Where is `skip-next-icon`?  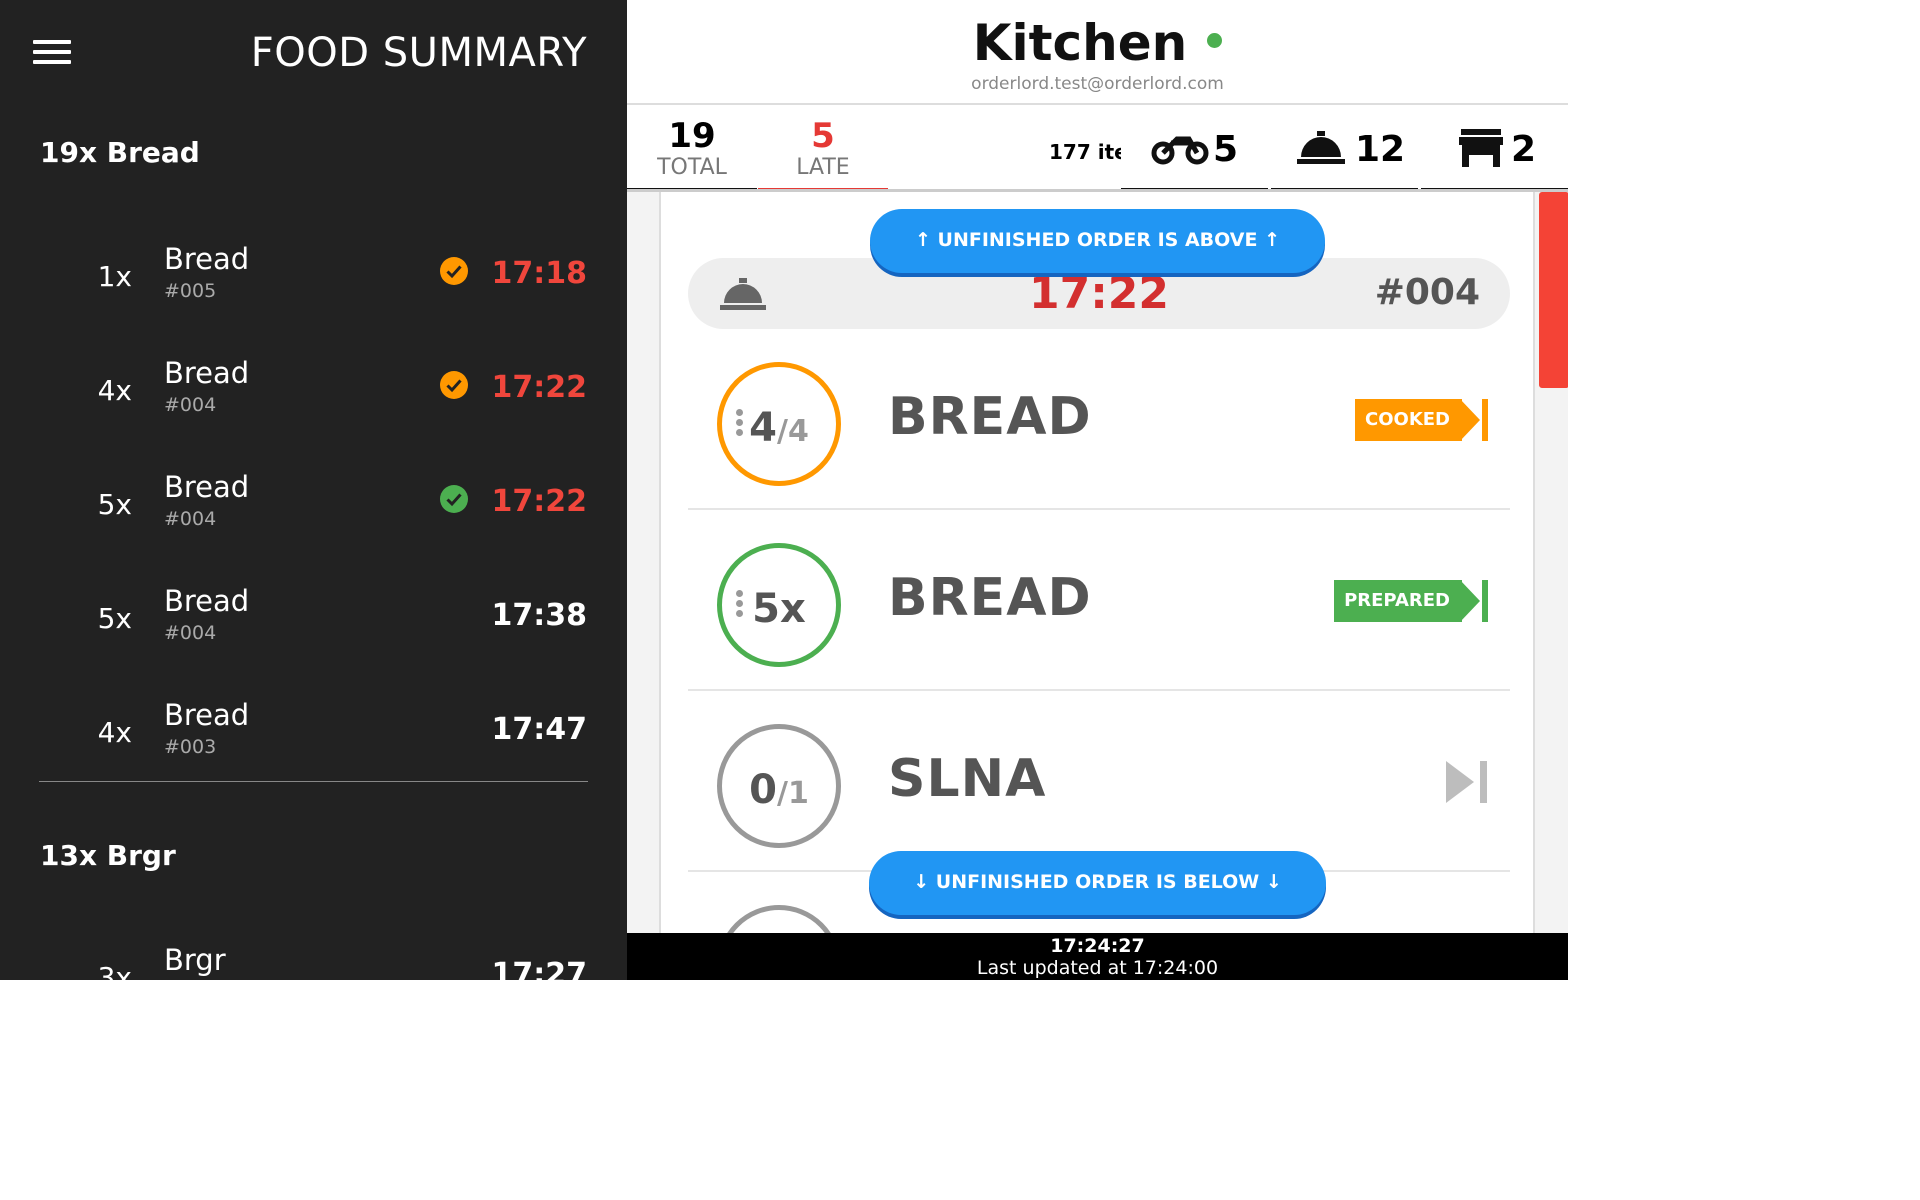
skip-next-icon is located at coordinates (1466, 782).